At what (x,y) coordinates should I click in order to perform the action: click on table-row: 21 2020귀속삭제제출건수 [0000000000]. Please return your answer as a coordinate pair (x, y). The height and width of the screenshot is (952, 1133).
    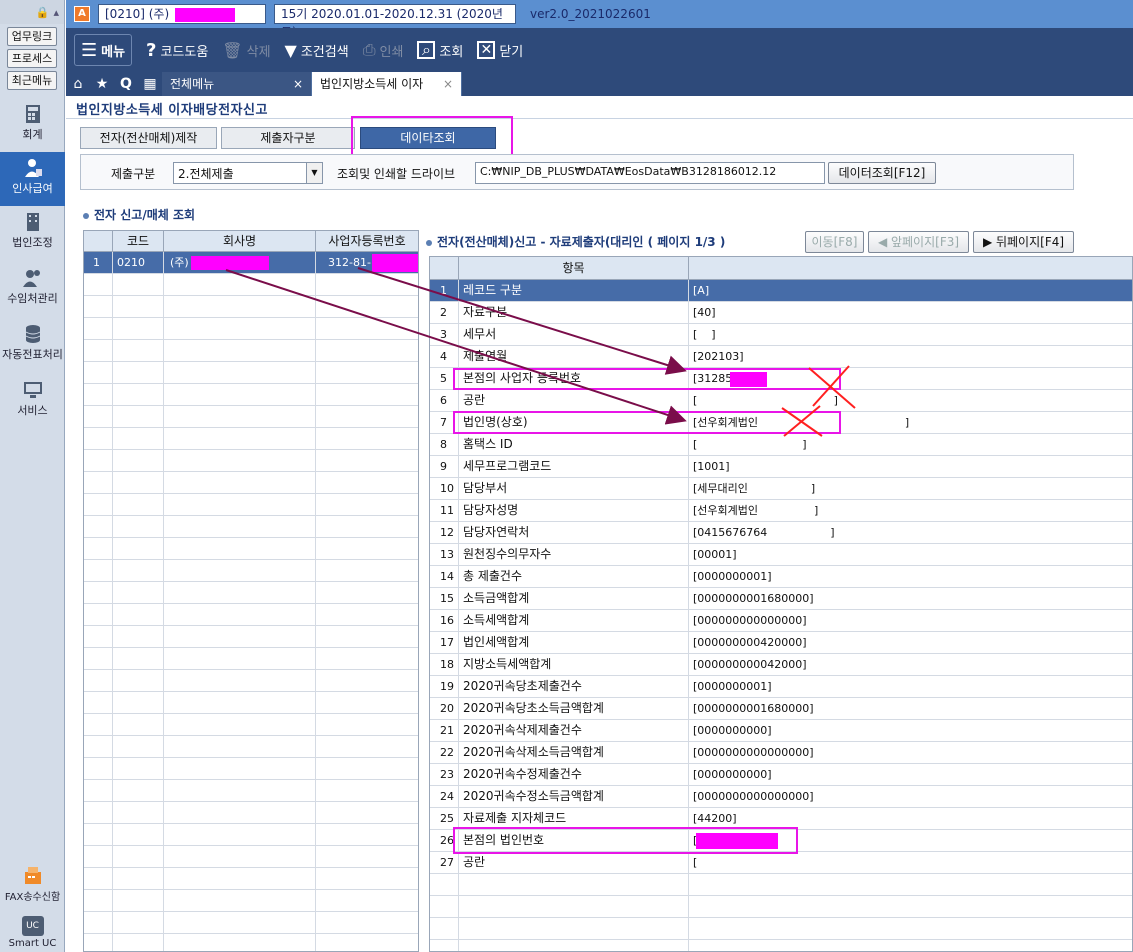
    Looking at the image, I should click on (781, 731).